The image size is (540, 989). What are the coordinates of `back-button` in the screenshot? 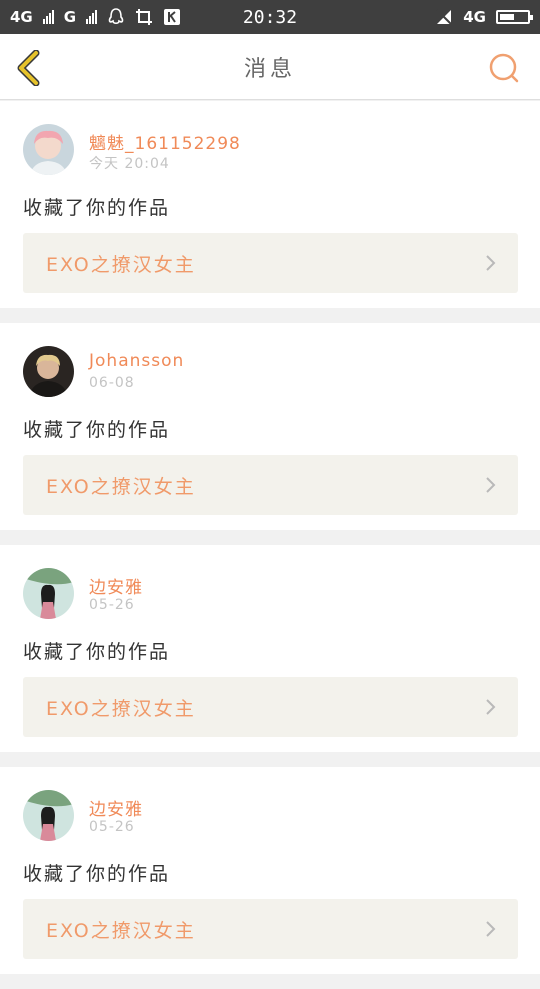 It's located at (29, 68).